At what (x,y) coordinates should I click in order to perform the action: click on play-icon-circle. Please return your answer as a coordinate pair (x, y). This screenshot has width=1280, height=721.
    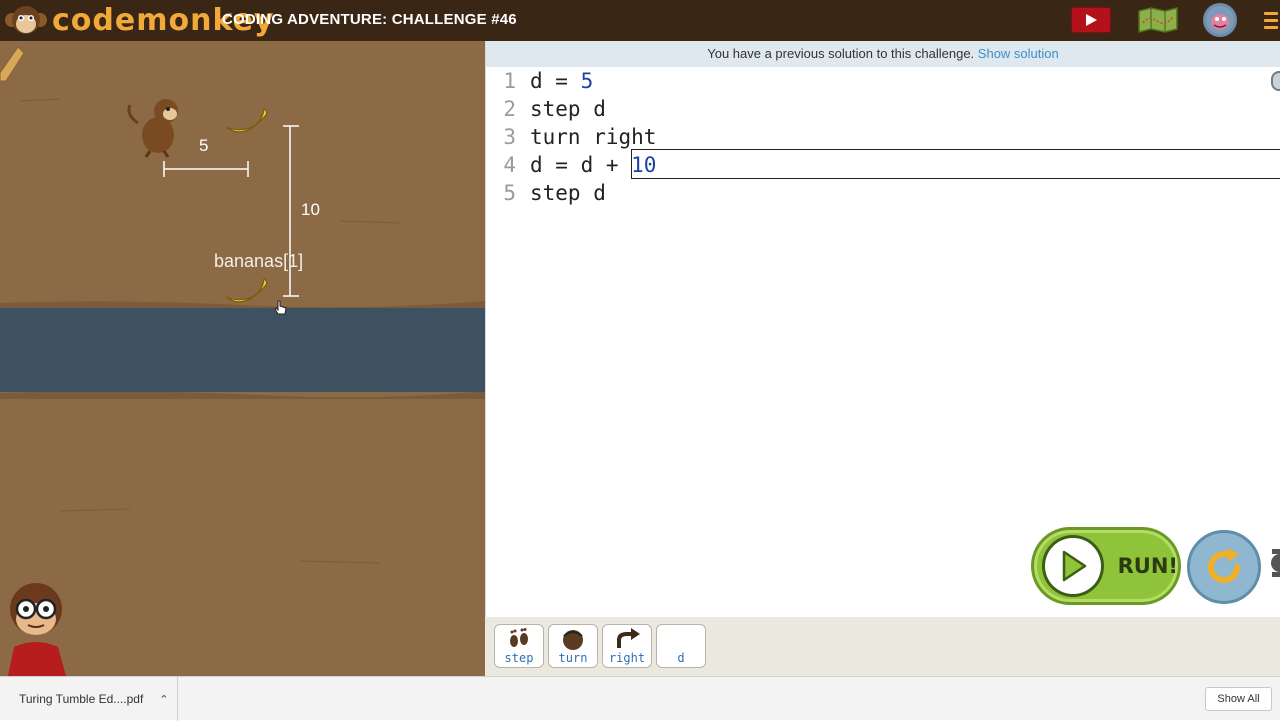
    Looking at the image, I should click on (1073, 566).